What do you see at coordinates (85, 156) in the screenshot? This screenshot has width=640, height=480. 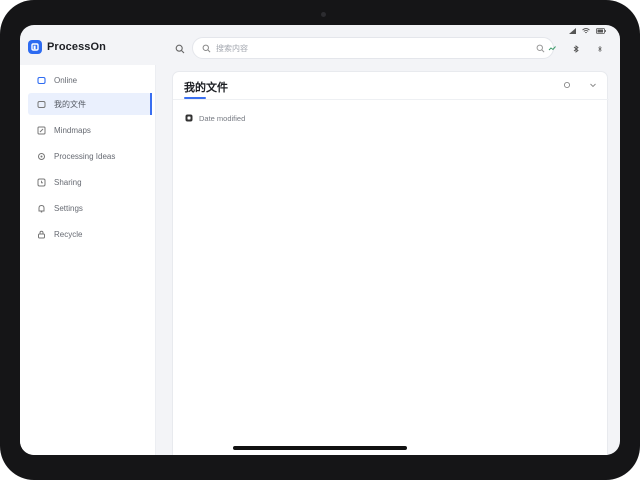 I see `sidebar-item-label: Processing Ideas` at bounding box center [85, 156].